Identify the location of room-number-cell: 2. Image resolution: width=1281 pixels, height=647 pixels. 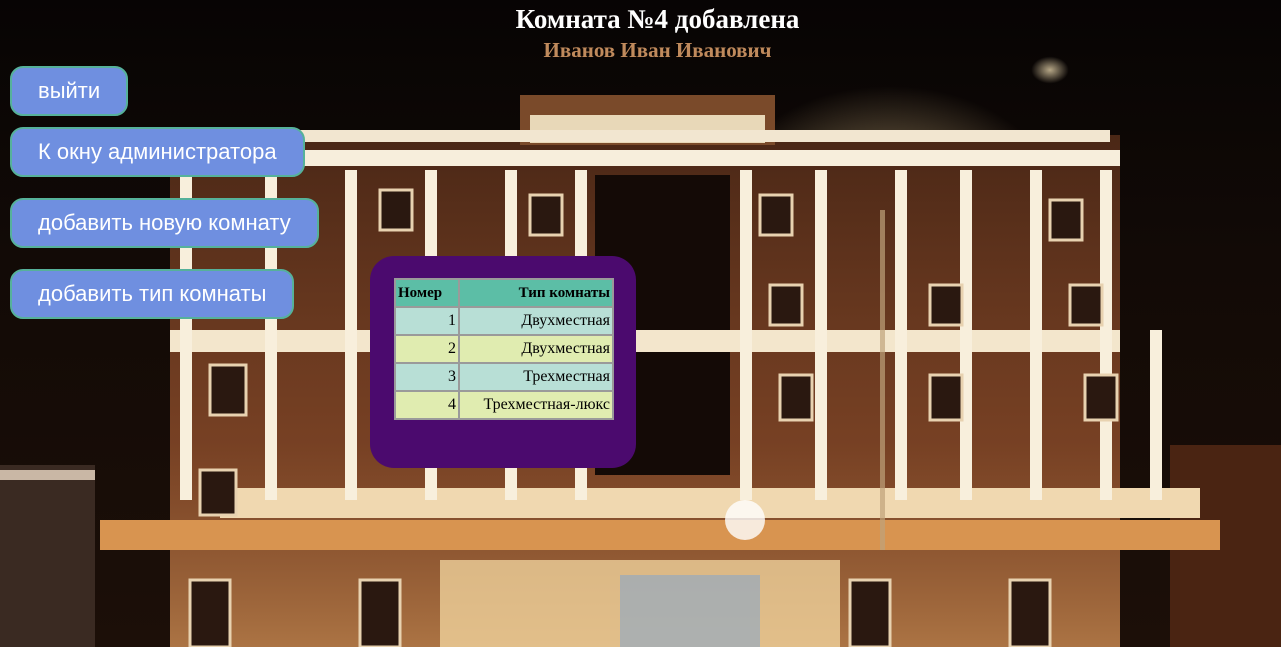
(427, 349).